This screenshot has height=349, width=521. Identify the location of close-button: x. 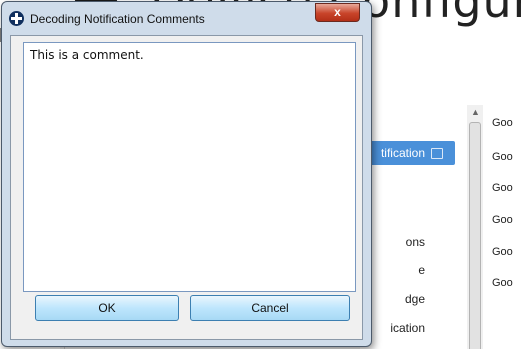
(337, 12).